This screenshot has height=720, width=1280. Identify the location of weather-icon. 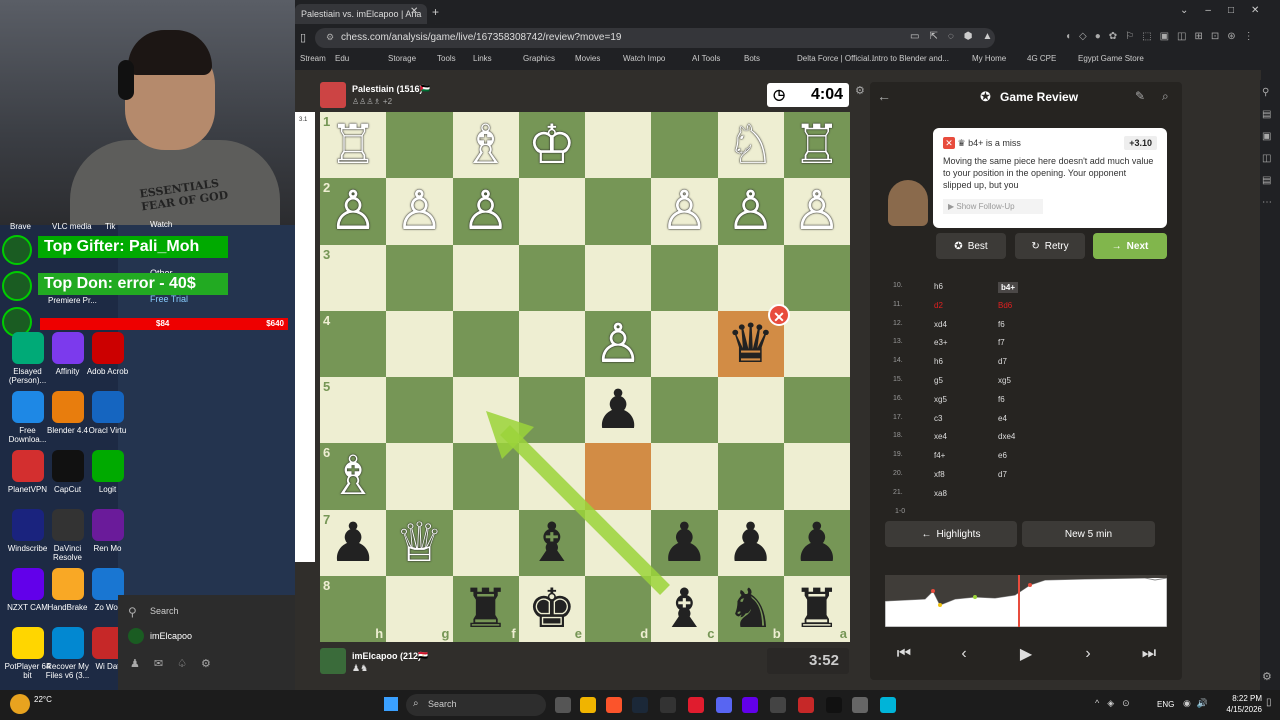
(20, 704).